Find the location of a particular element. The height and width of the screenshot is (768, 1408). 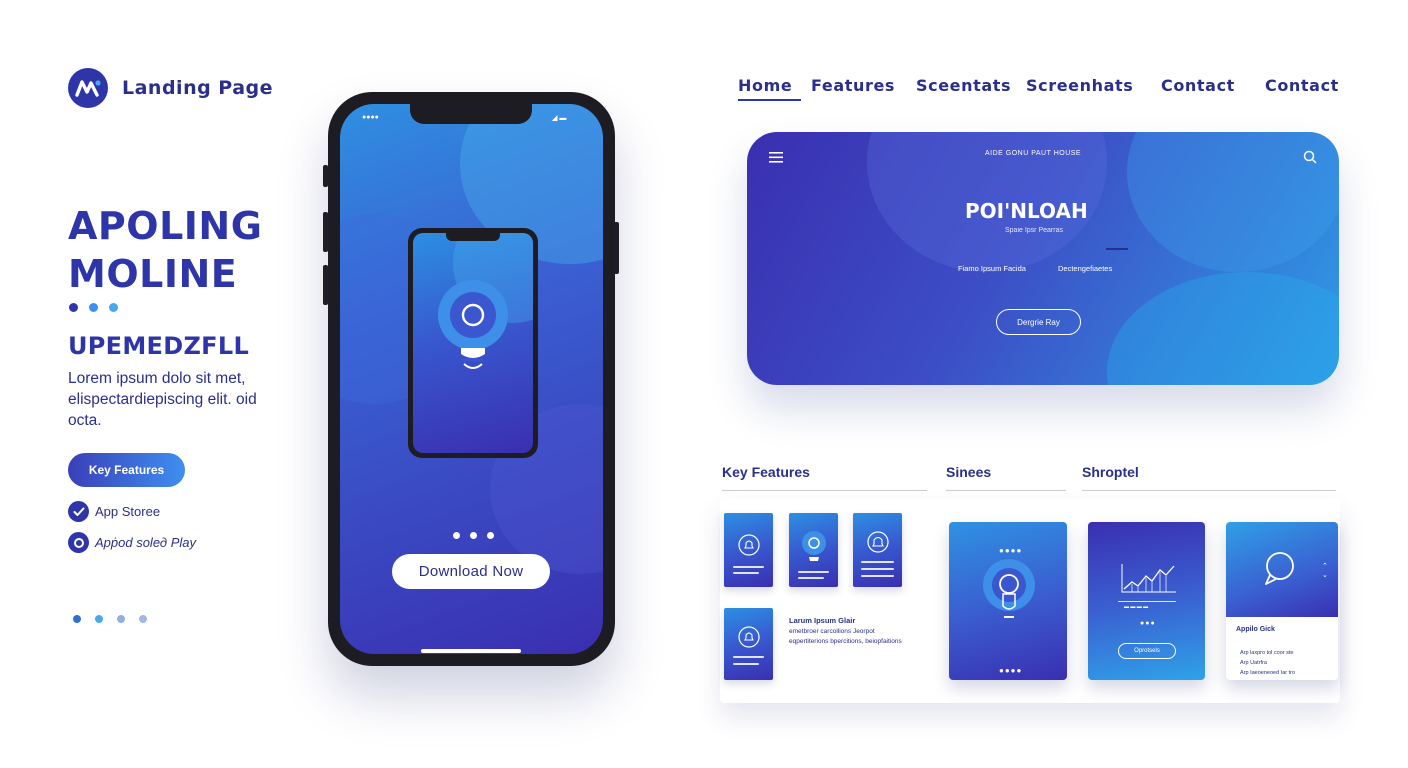

battery-icon: ◢ ▬ is located at coordinates (559, 118).